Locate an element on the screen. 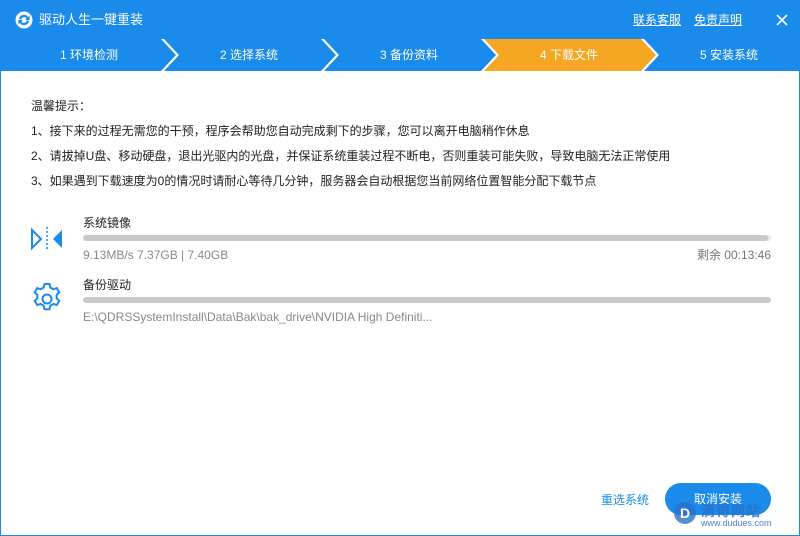 This screenshot has height=536, width=800. step-label-5: 5 安装系统 is located at coordinates (728, 55).